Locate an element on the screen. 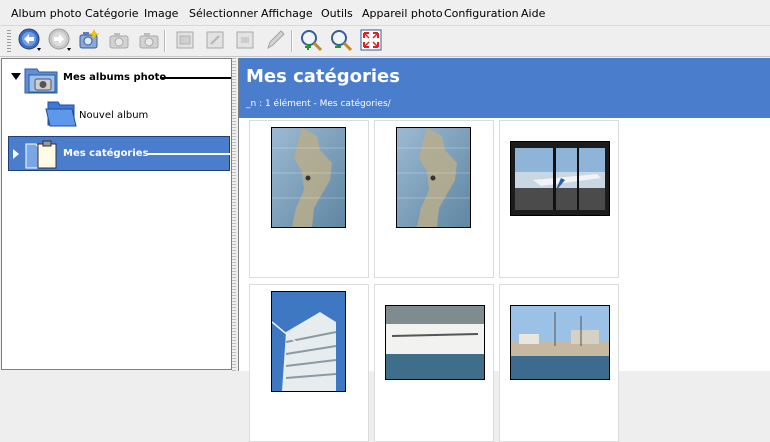  menu-affichage: Affichage is located at coordinates (287, 13).